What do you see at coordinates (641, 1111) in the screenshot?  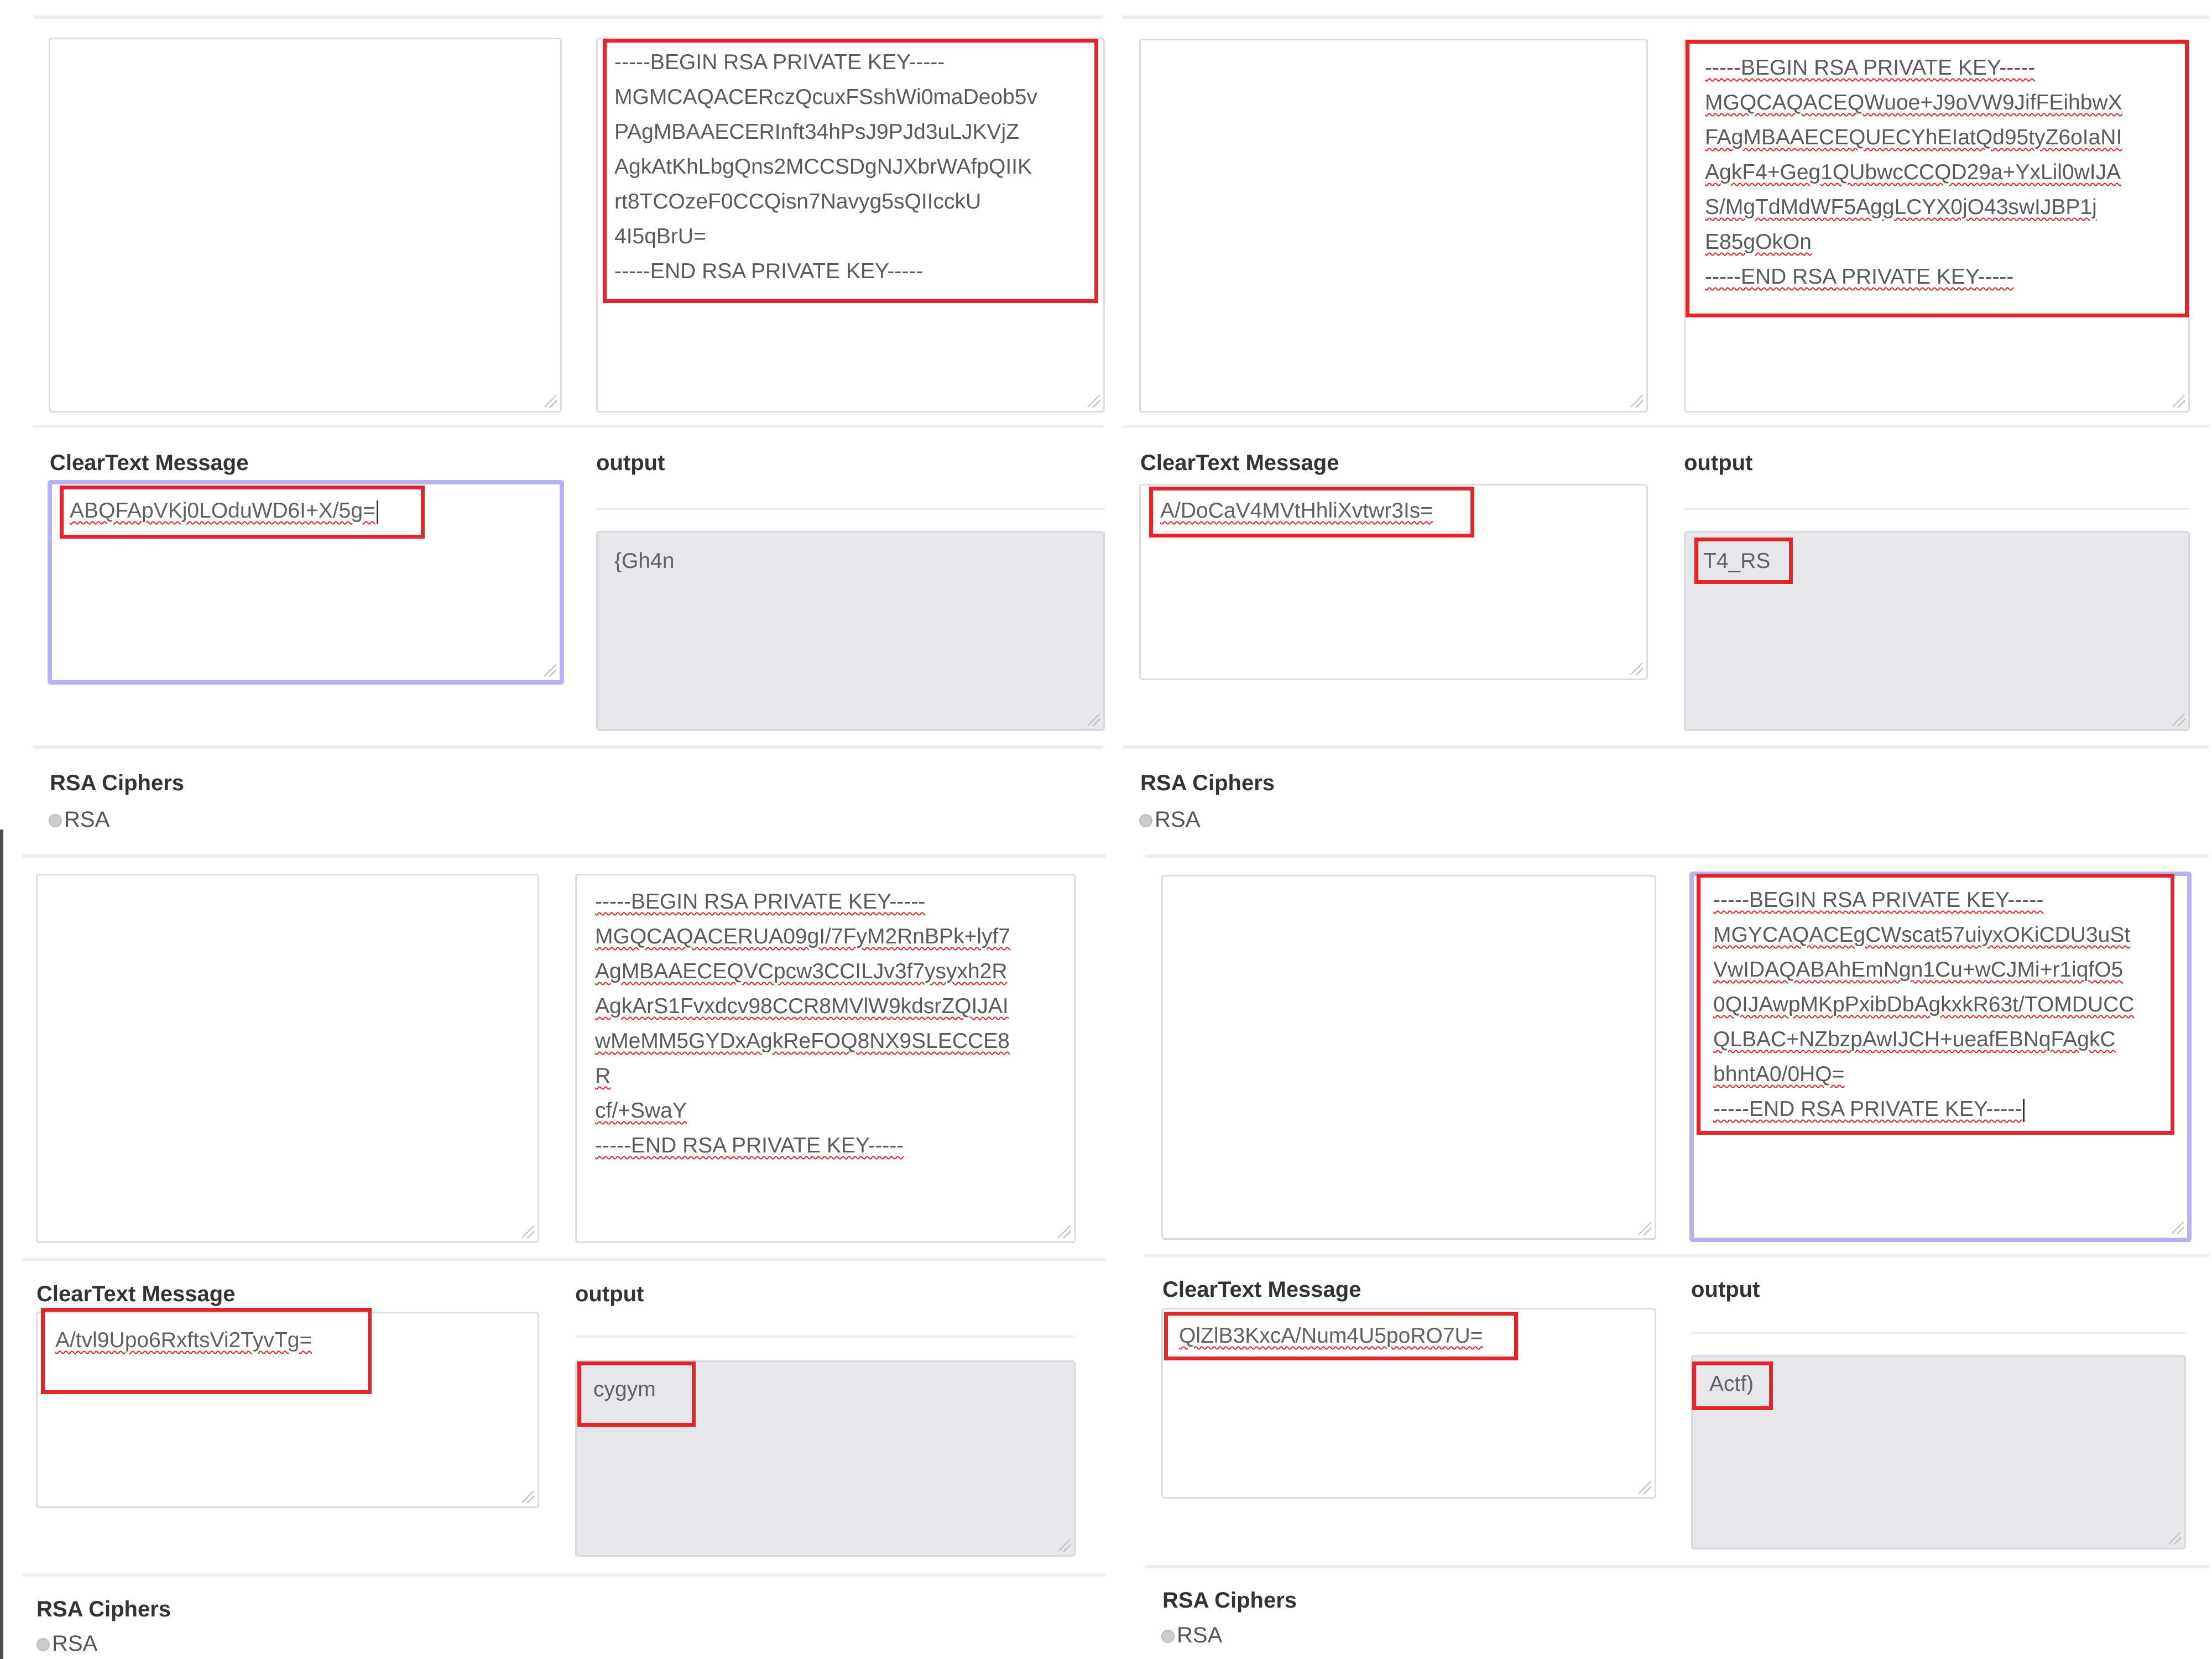 I see `private-key-line: cf/+SwaY` at bounding box center [641, 1111].